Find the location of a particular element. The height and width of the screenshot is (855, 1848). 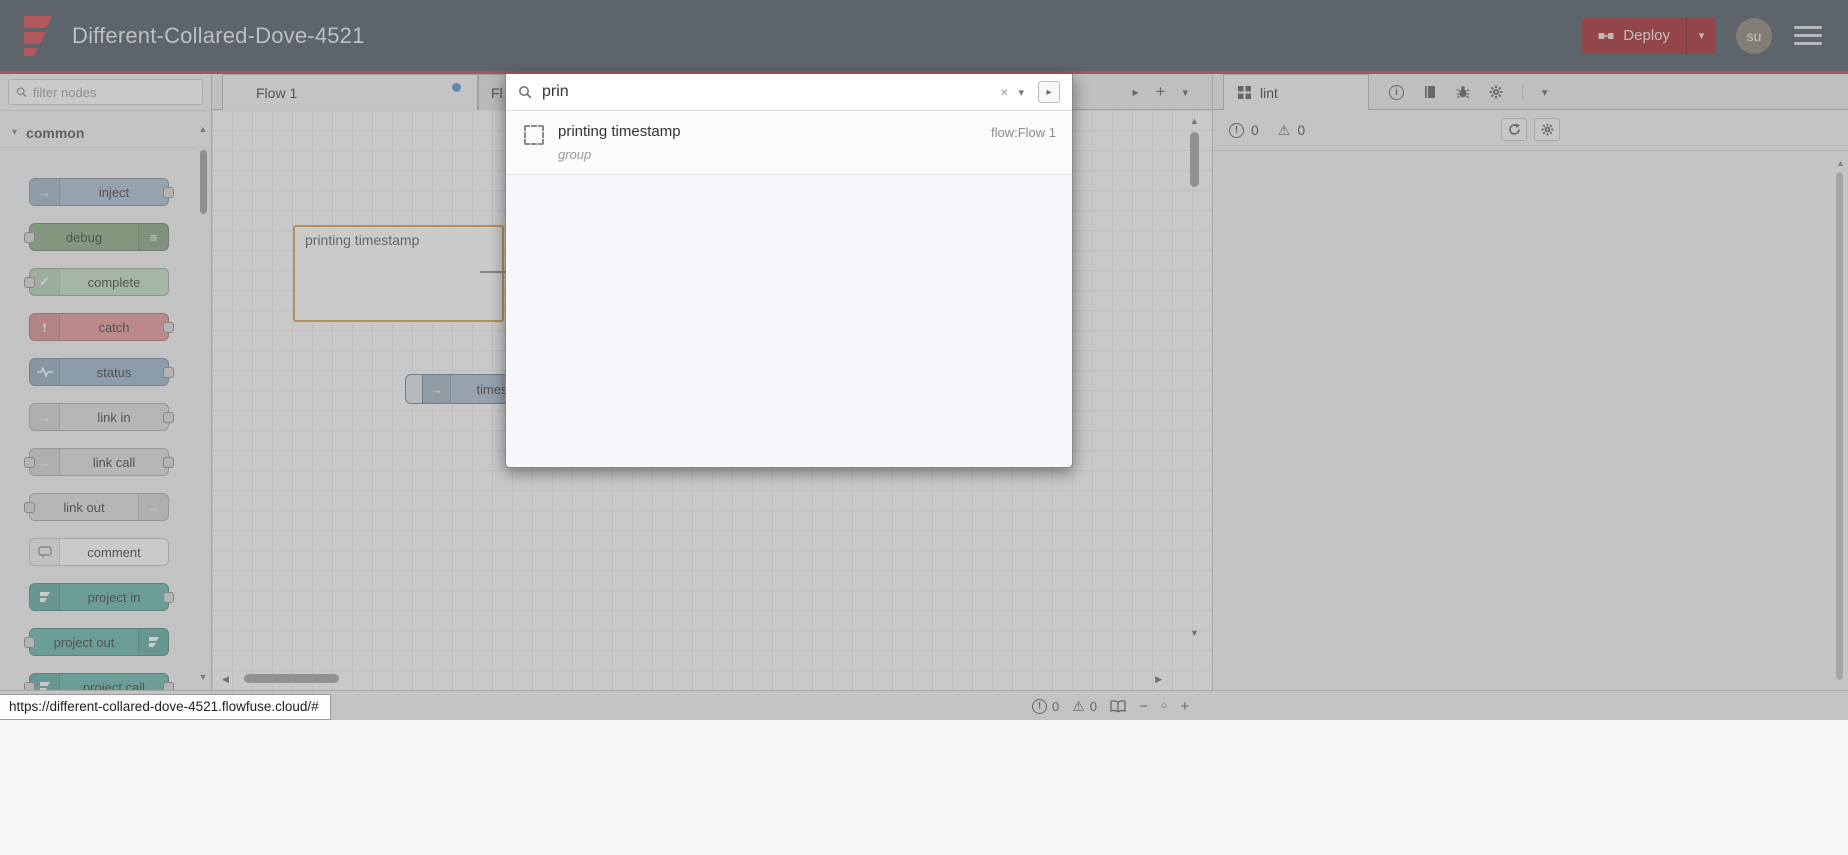

search-input-row: × ▾ ▸ is located at coordinates (789, 92).